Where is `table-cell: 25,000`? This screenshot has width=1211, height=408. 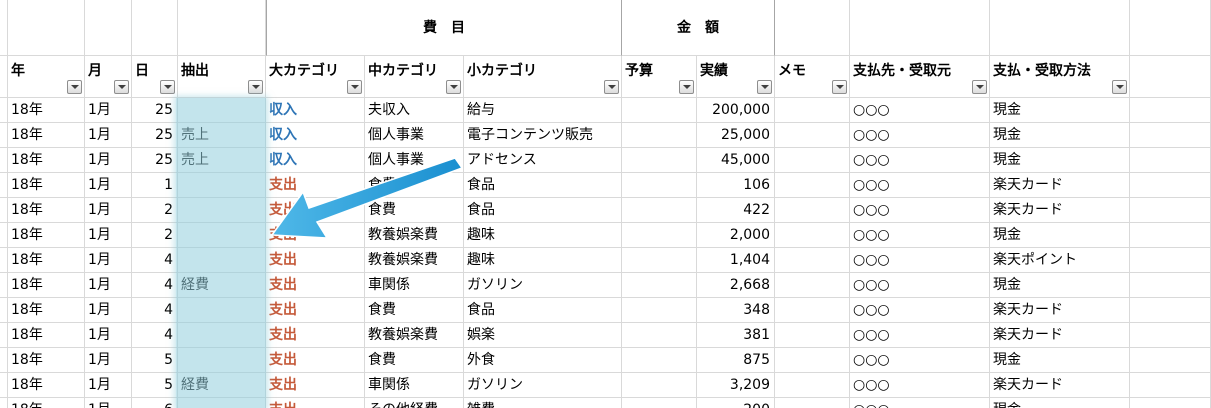 table-cell: 25,000 is located at coordinates (736, 135).